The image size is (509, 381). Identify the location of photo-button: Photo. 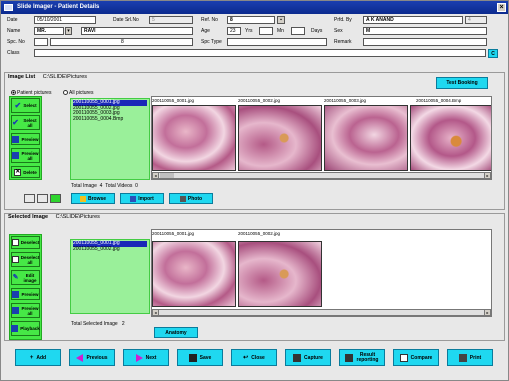
(191, 198).